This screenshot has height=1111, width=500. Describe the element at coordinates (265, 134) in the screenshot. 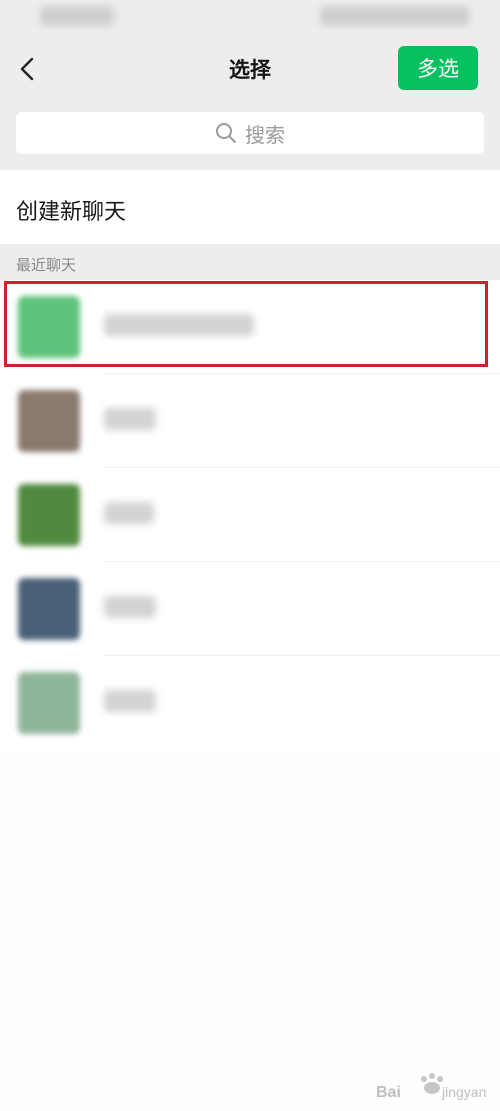

I see `search-placeholder: 搜索` at that location.